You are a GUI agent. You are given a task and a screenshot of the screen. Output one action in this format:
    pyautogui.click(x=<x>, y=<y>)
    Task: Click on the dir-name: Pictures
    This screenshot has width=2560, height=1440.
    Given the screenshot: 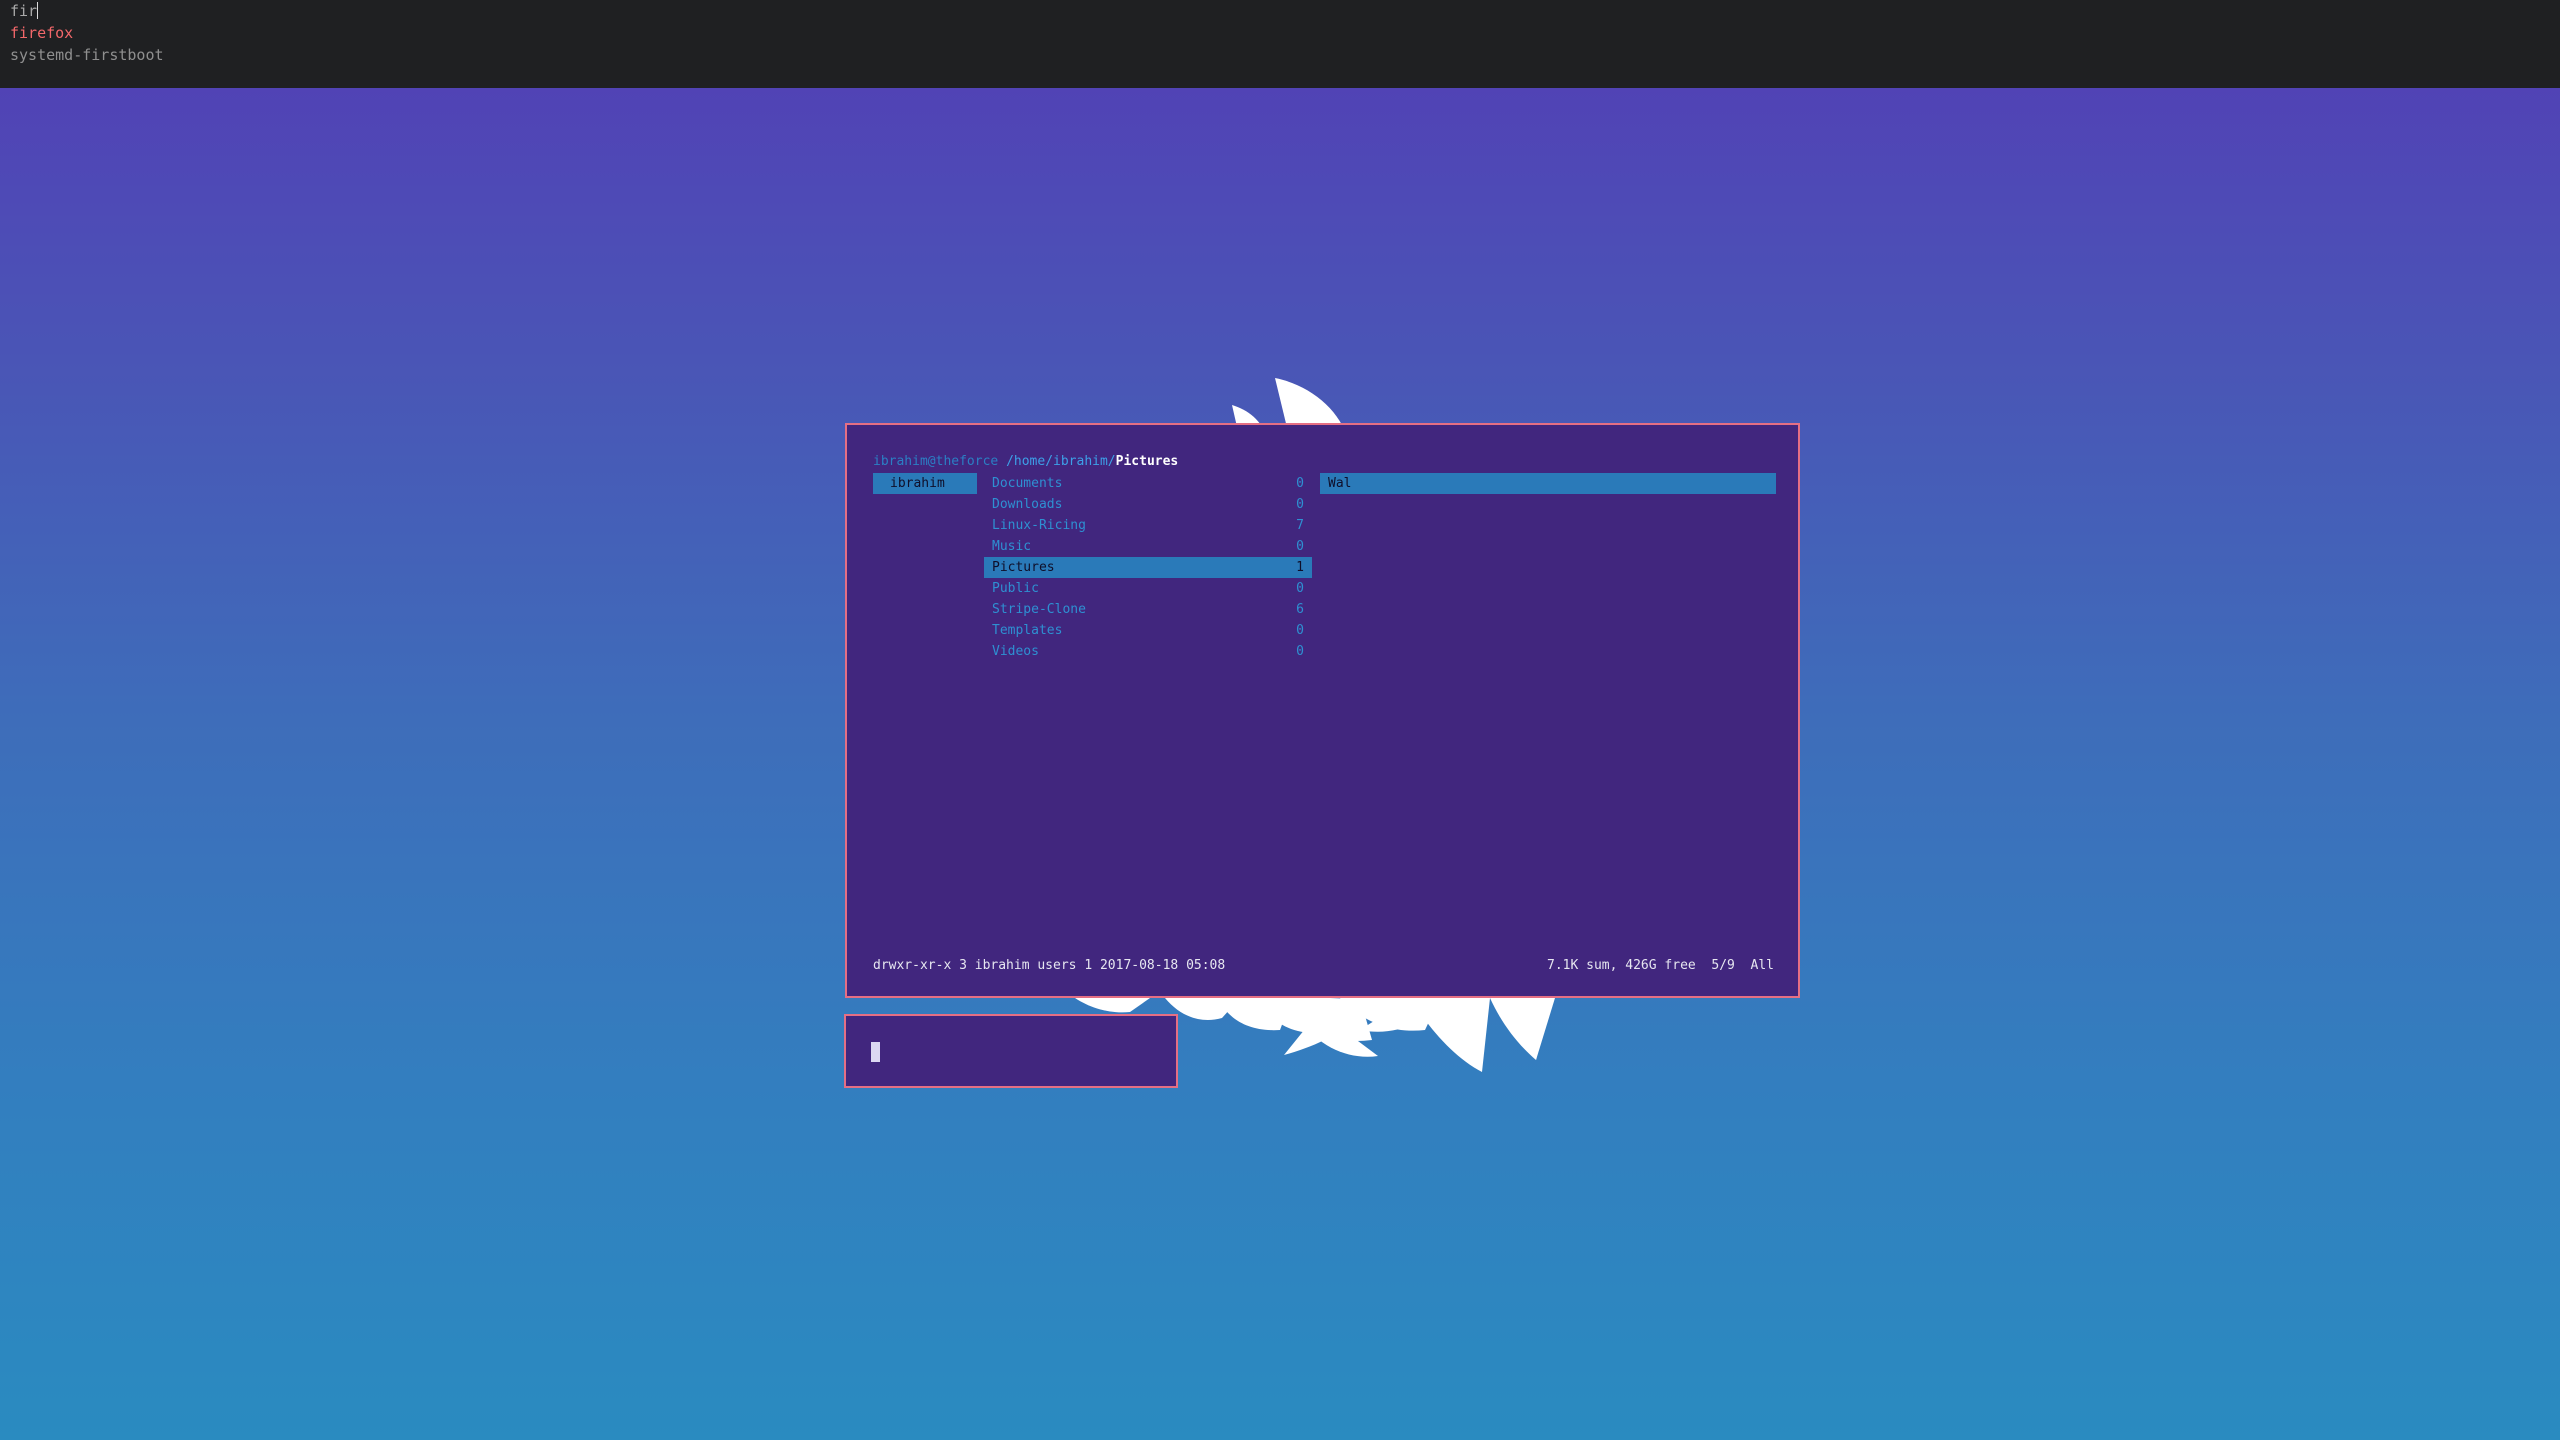 What is the action you would take?
    pyautogui.click(x=1023, y=567)
    